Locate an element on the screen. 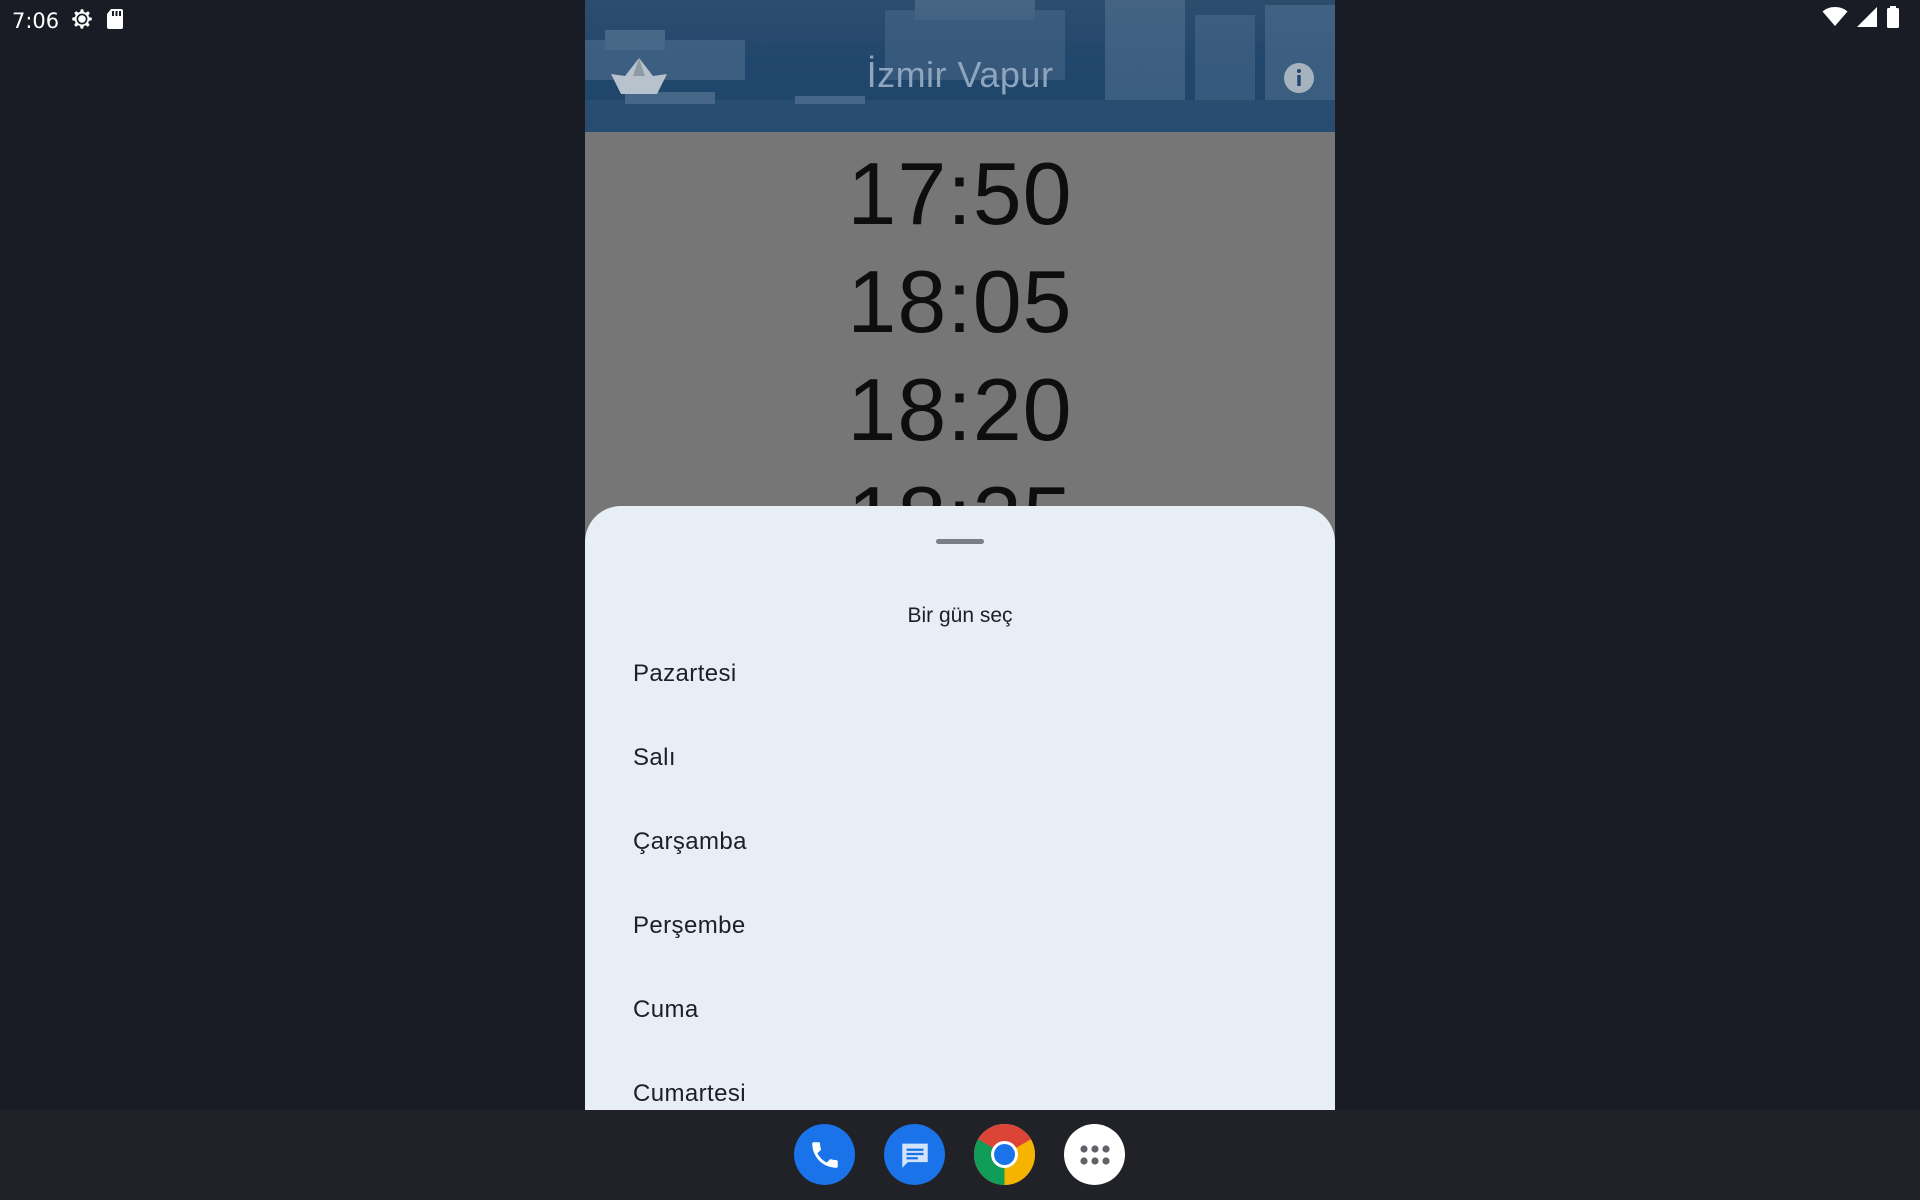  day-option-carsamba: Çarşamba is located at coordinates (960, 842).